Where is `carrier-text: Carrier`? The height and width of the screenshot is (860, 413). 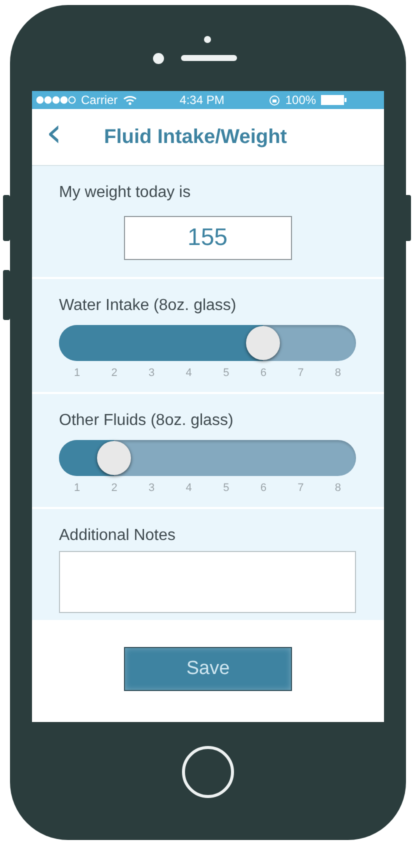 carrier-text: Carrier is located at coordinates (99, 100).